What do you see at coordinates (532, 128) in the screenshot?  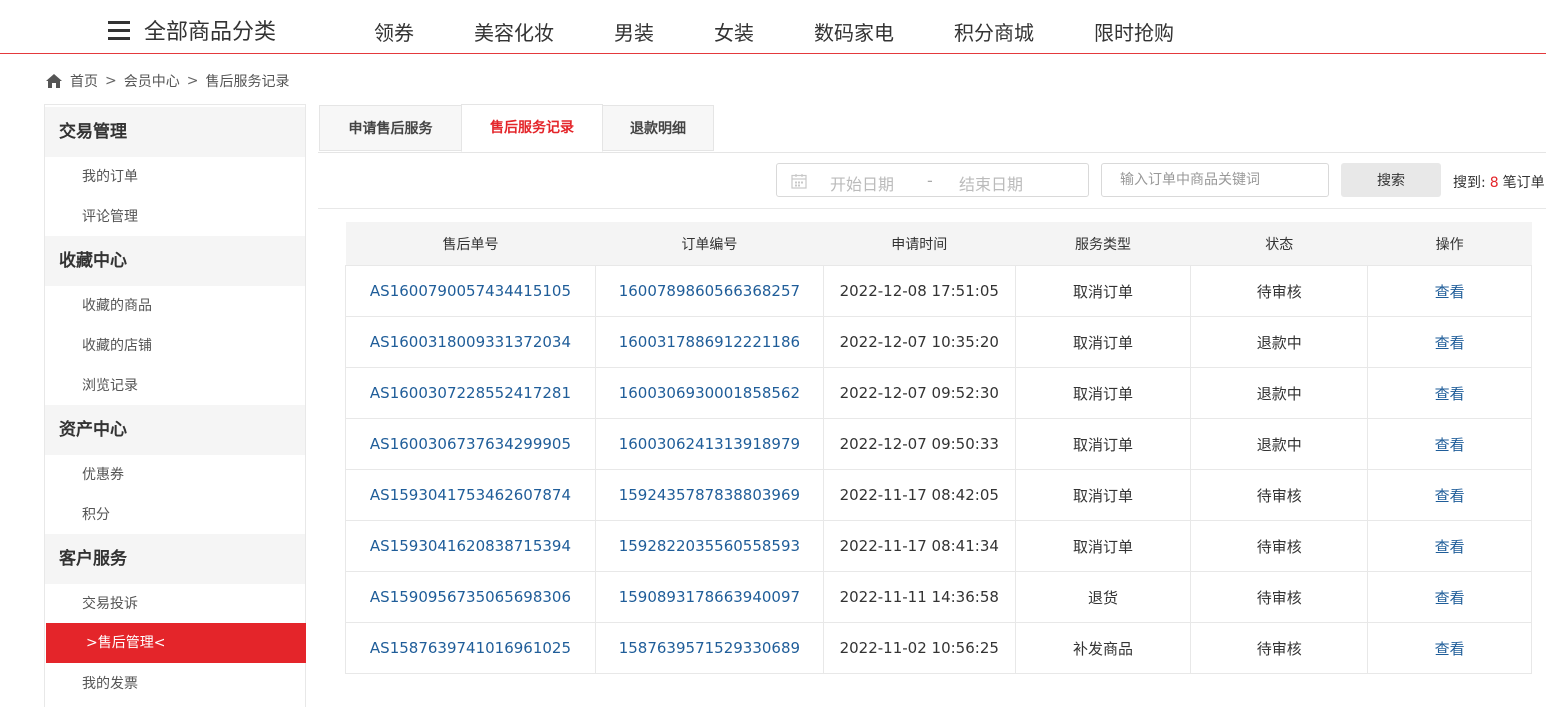 I see `tab-aftersale-records: 售后服务记录` at bounding box center [532, 128].